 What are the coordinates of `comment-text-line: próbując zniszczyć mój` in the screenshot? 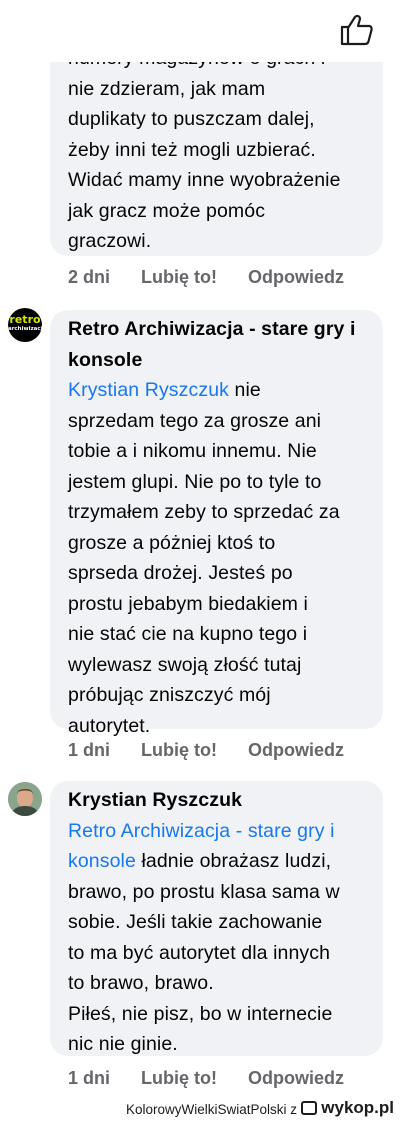 It's located at (169, 695).